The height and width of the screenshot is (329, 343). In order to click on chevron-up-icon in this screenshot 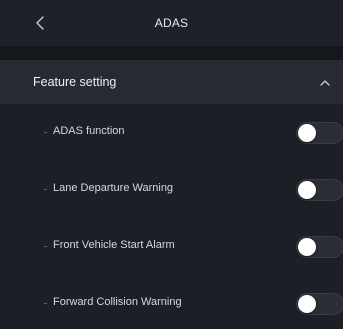, I will do `click(325, 82)`.